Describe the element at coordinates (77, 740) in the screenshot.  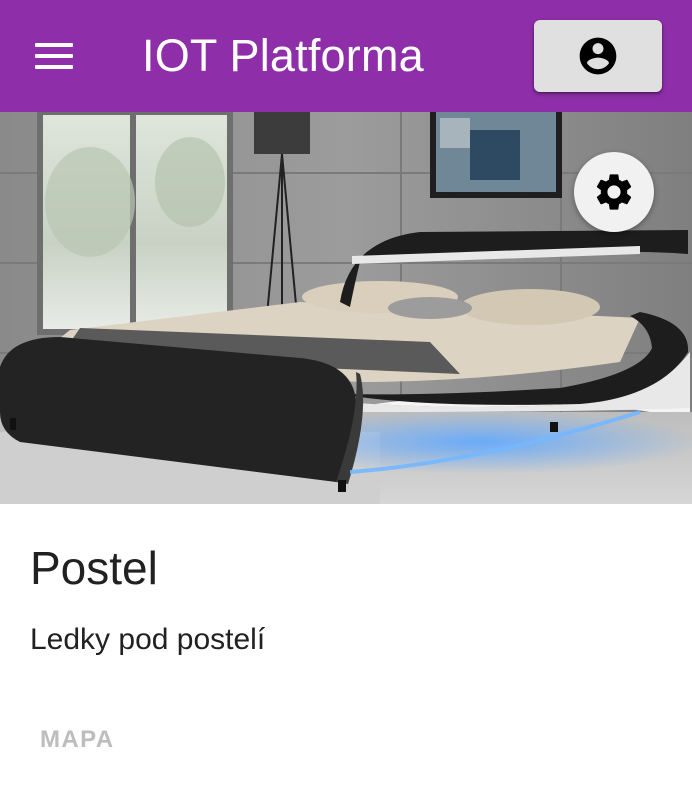
I see `map-button: MAPA` at that location.